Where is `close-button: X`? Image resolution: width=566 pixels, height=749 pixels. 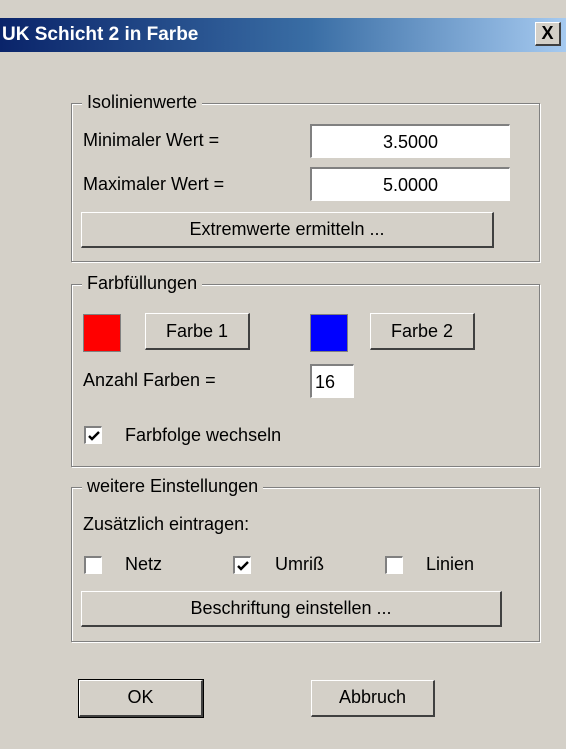
close-button: X is located at coordinates (548, 34).